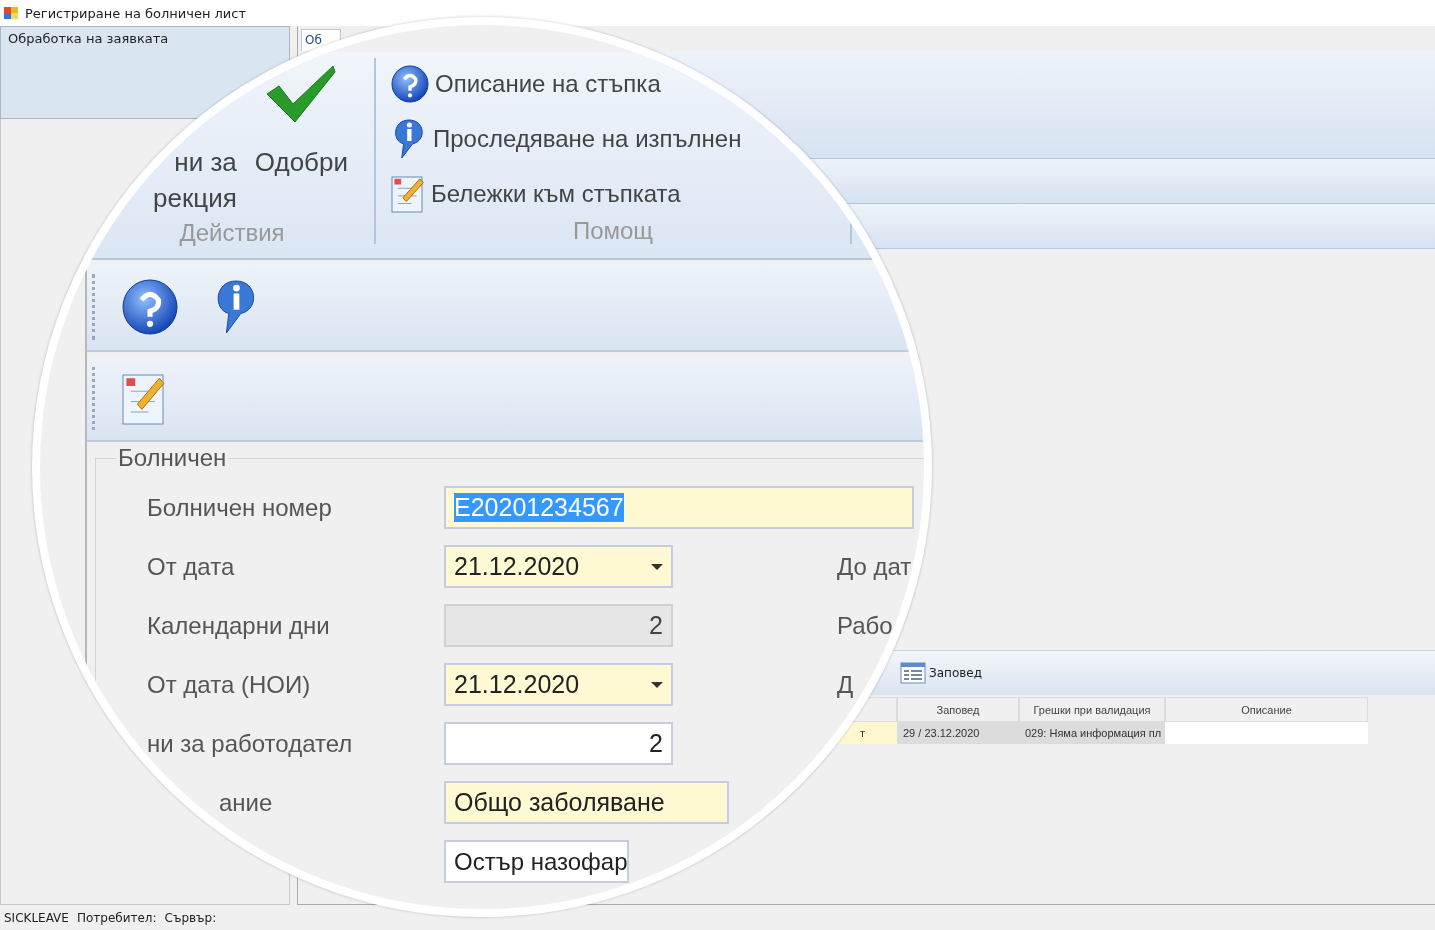  I want to click on app-icon, so click(11, 13).